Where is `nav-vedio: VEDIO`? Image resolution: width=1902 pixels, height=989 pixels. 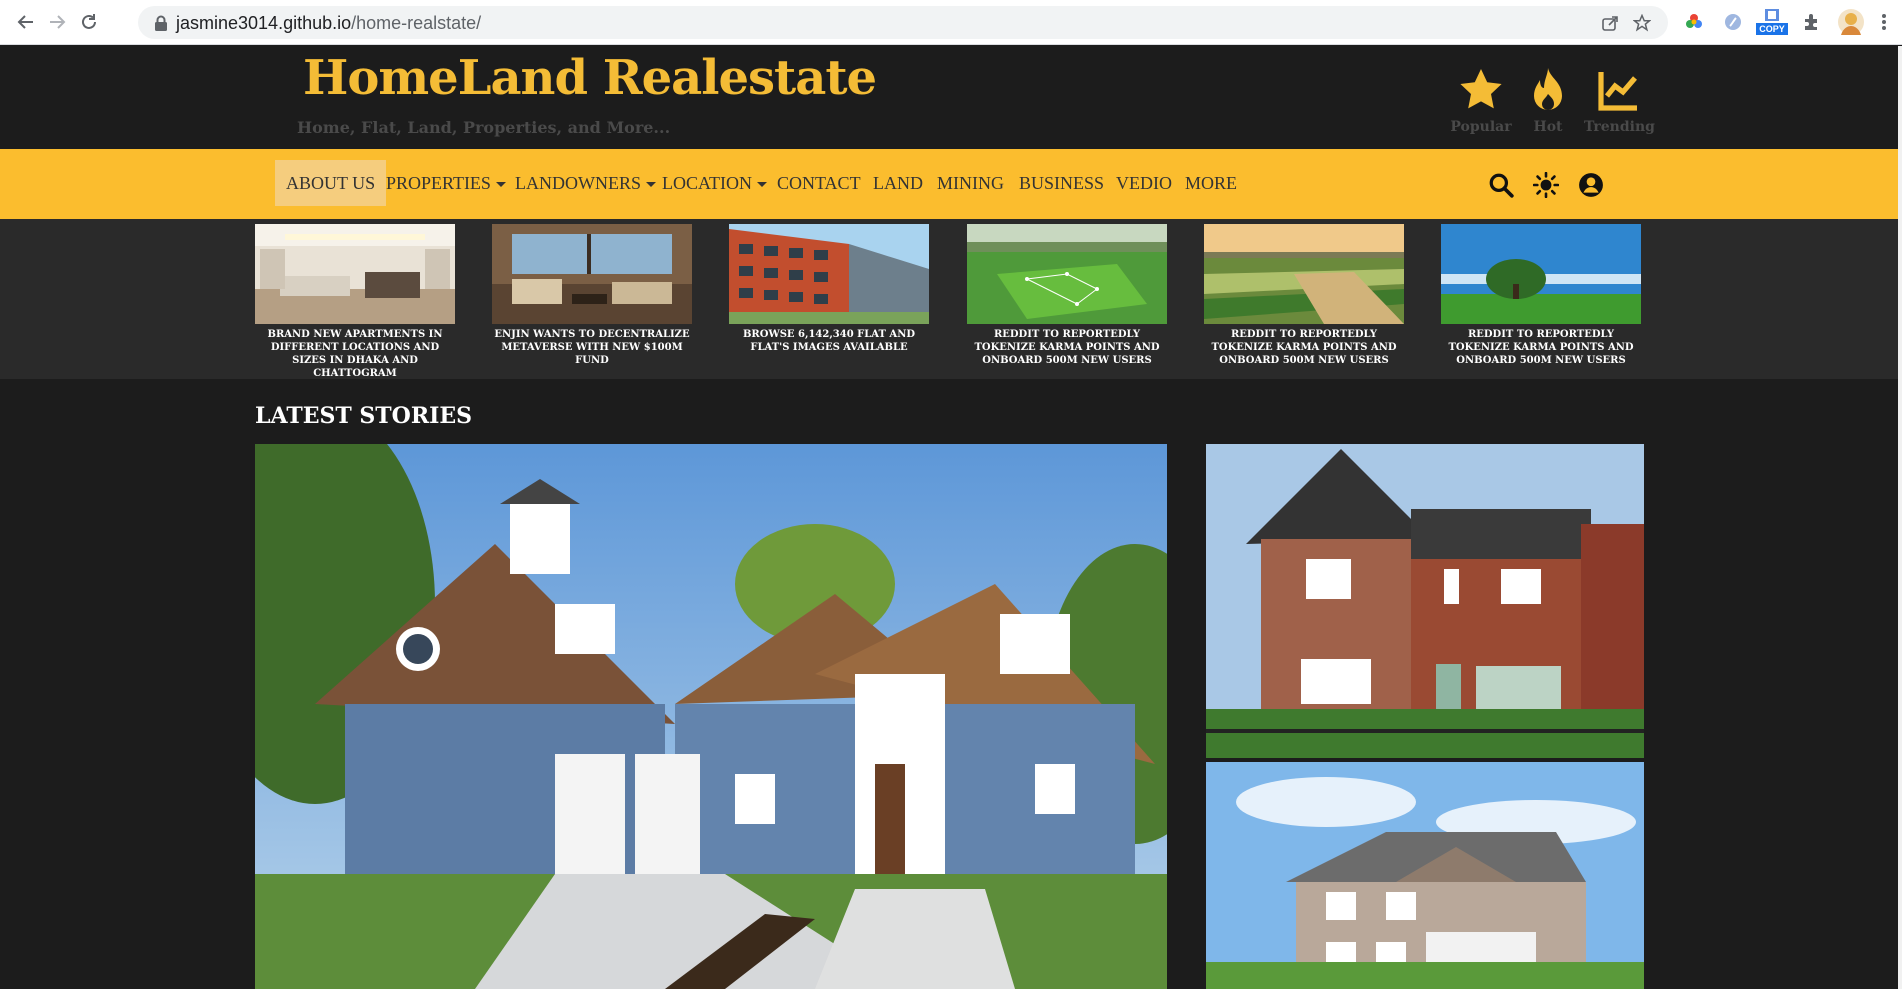
nav-vedio: VEDIO is located at coordinates (1144, 183).